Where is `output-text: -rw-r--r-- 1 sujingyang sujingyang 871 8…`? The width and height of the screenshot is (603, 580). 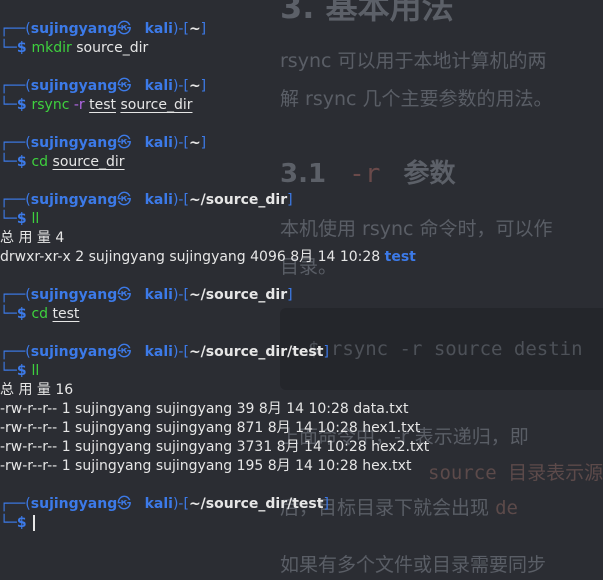
output-text: -rw-r--r-- 1 sujingyang sujingyang 871 8… is located at coordinates (210, 428).